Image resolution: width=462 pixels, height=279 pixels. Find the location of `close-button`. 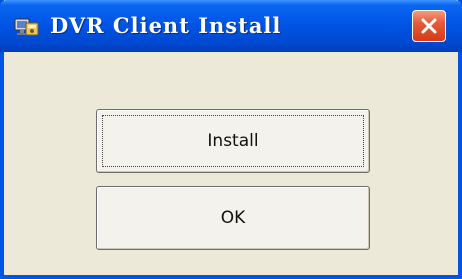

close-button is located at coordinates (429, 26).